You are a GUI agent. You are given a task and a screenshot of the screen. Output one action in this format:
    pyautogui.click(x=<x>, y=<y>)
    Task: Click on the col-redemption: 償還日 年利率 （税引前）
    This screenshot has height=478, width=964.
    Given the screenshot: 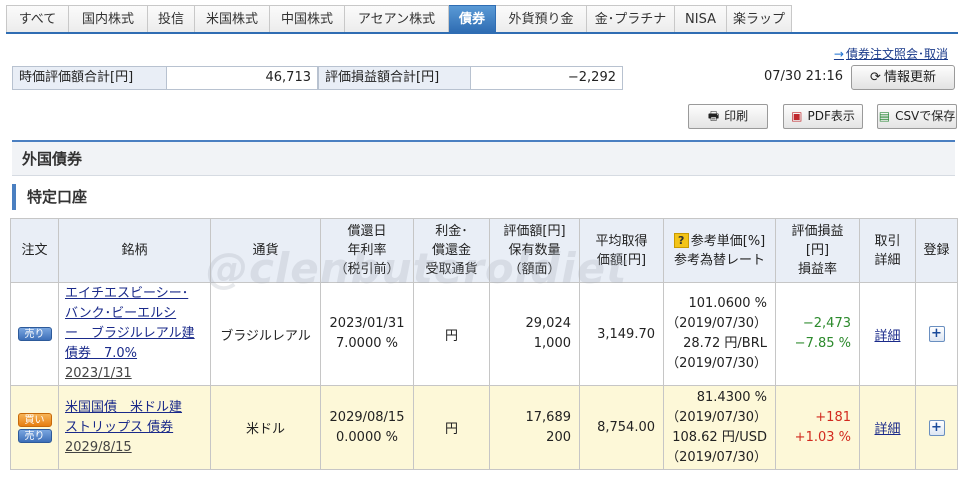 What is the action you would take?
    pyautogui.click(x=367, y=250)
    